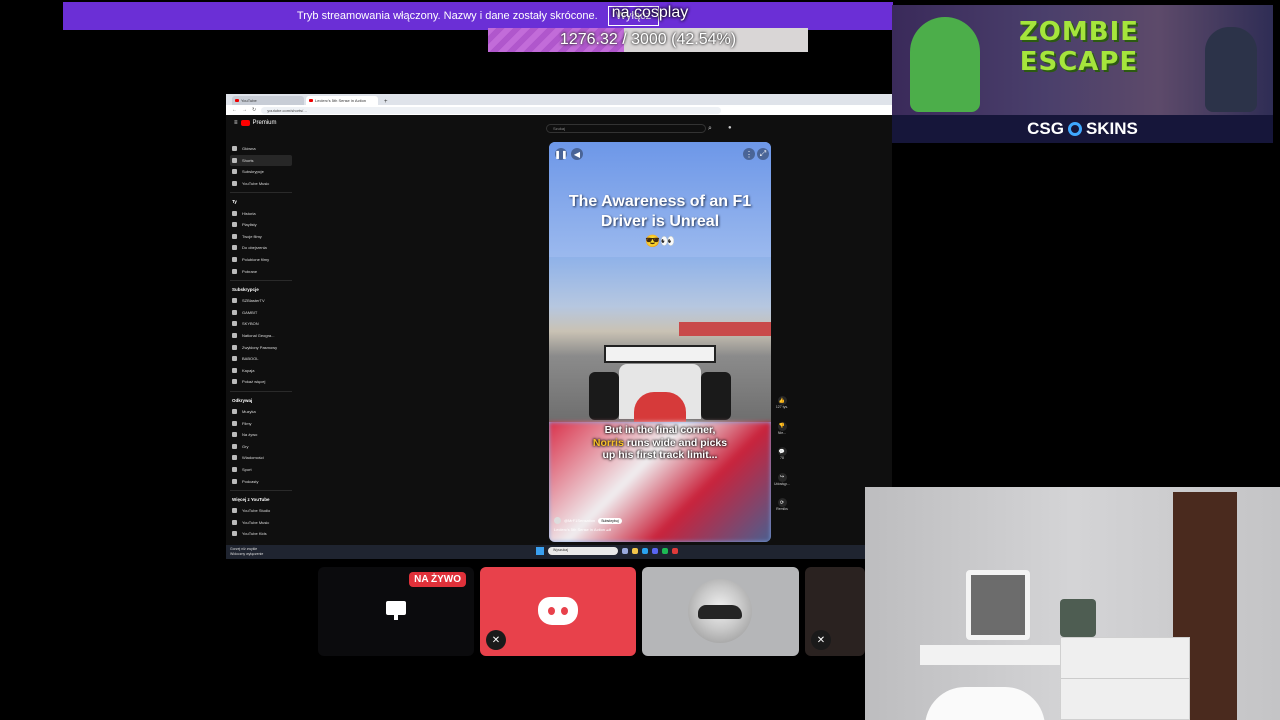 The image size is (1280, 720). Describe the element at coordinates (252, 236) in the screenshot. I see `sidebar-item-label: Twoje filmy` at that location.